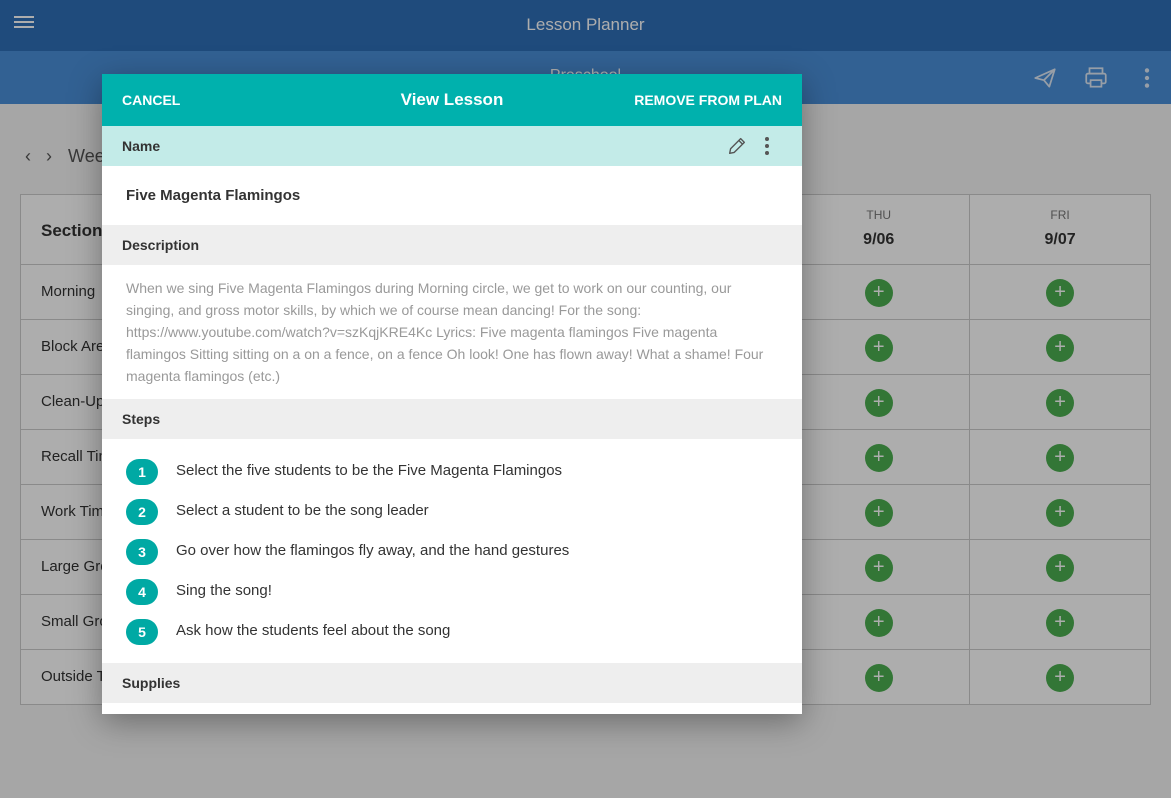 The width and height of the screenshot is (1171, 798). What do you see at coordinates (142, 512) in the screenshot?
I see `step-number-badge: 2` at bounding box center [142, 512].